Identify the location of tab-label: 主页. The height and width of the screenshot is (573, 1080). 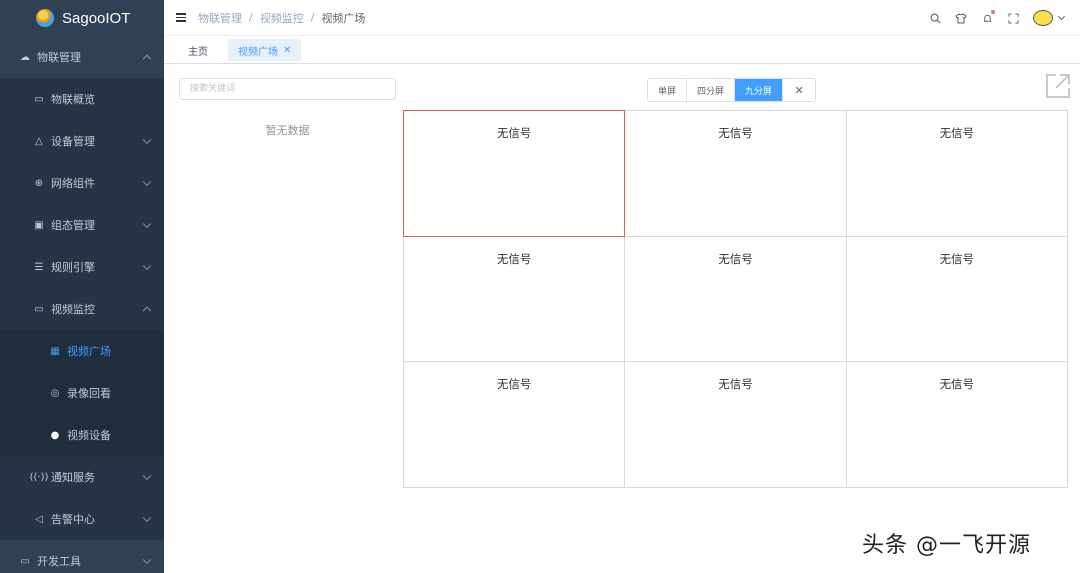
(198, 52).